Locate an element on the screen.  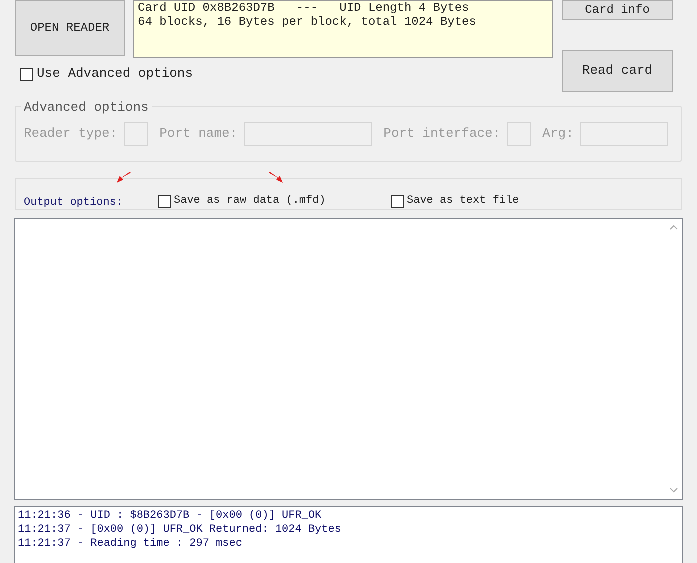
checkbox-label: Save as raw data (.mfd) is located at coordinates (250, 201).